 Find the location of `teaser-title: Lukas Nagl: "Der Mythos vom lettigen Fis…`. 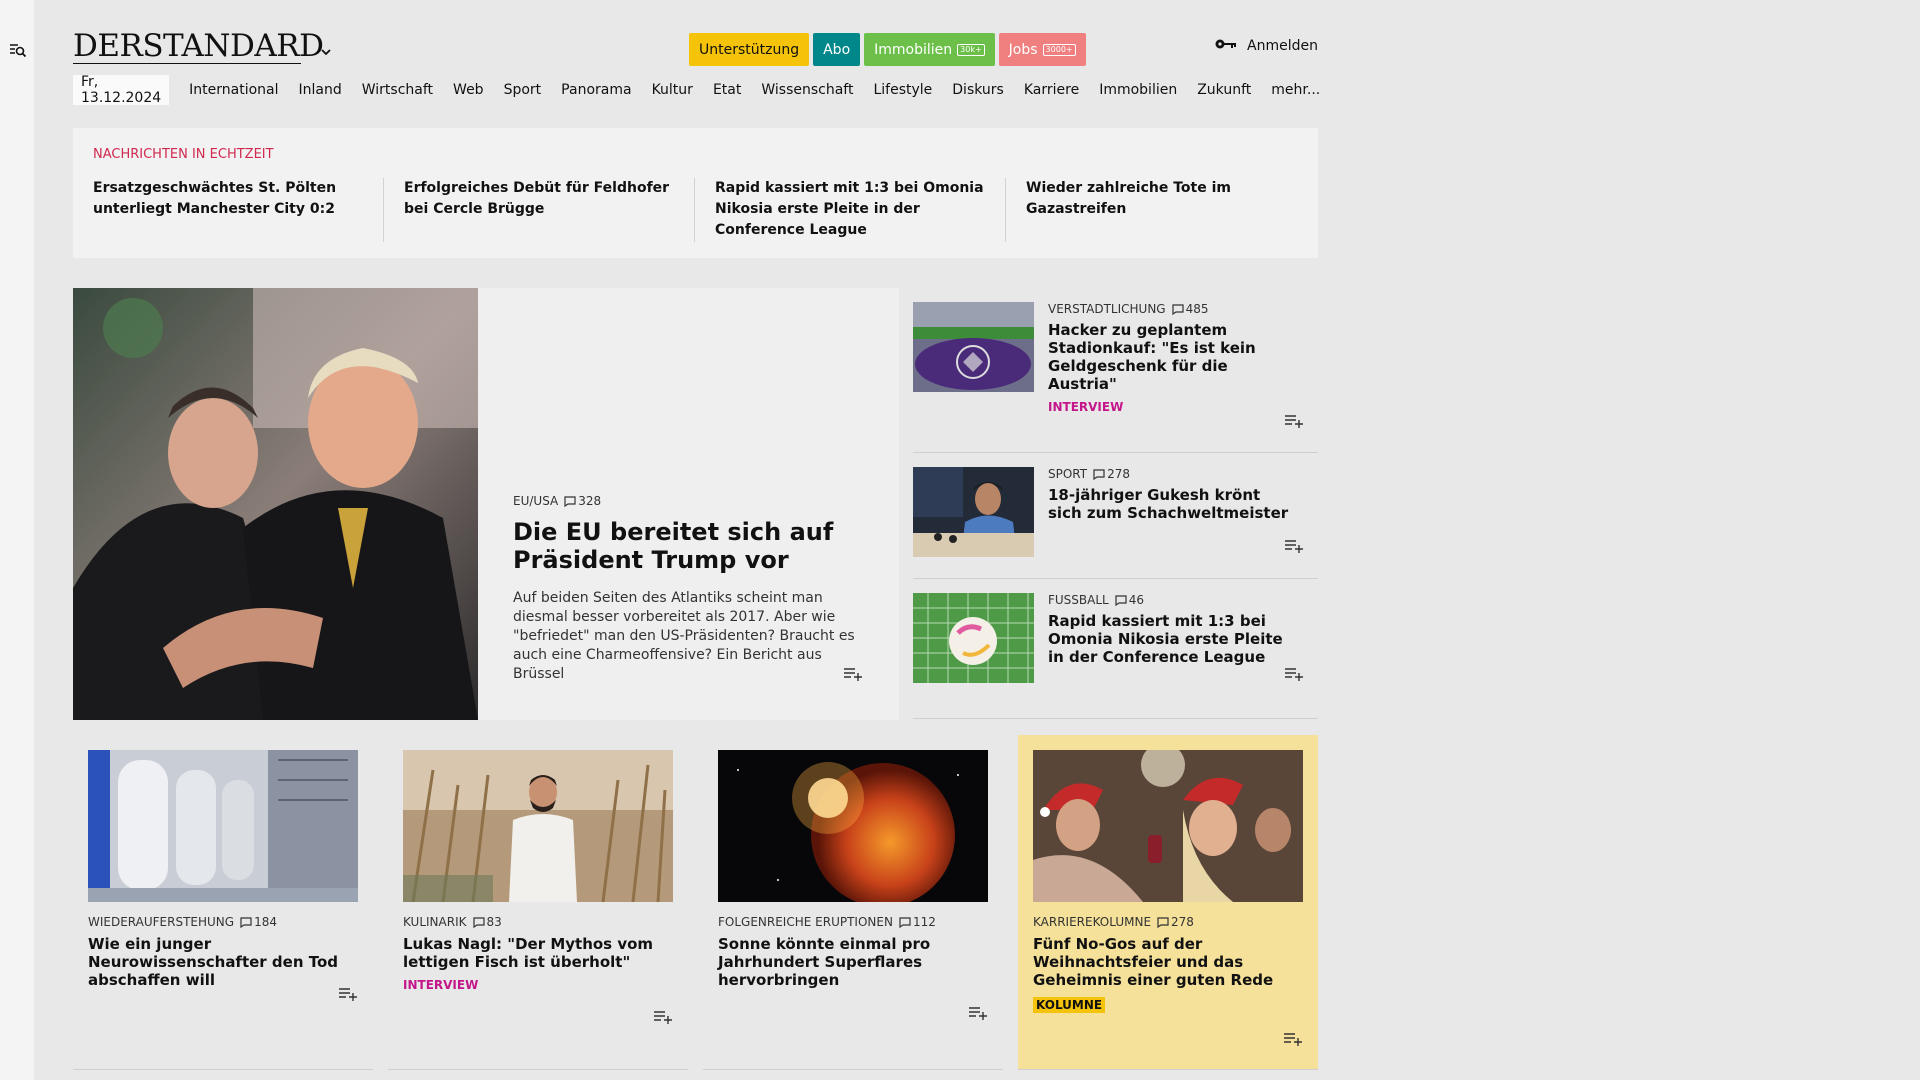

teaser-title: Lukas Nagl: "Der Mythos vom lettigen Fis… is located at coordinates (538, 953).